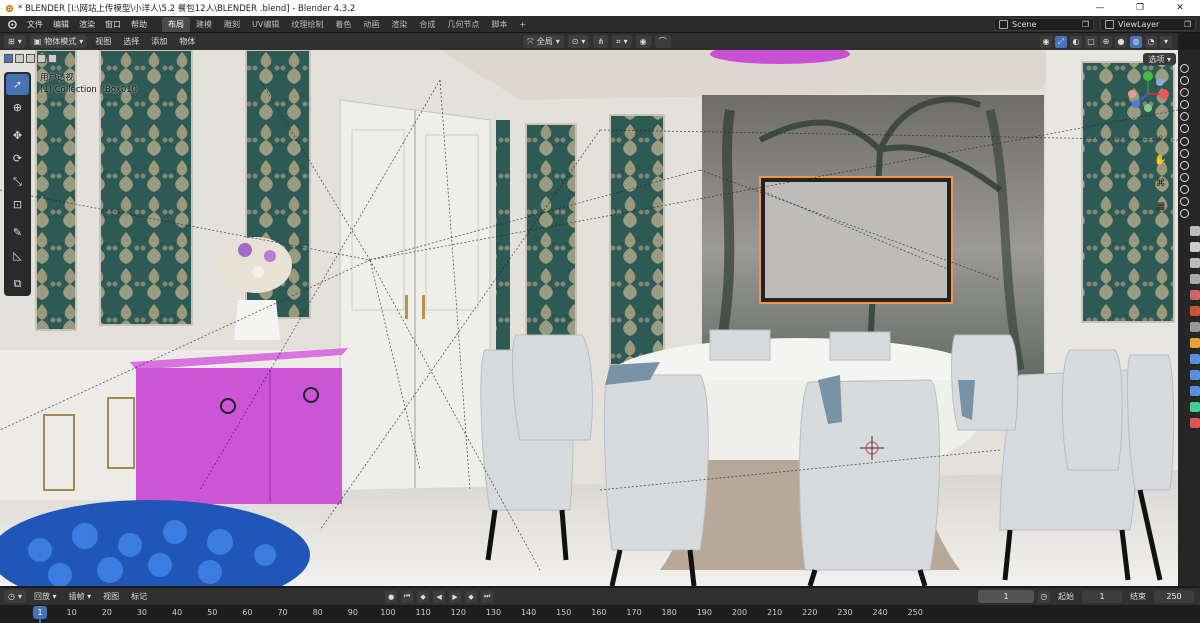  What do you see at coordinates (1160, 160) in the screenshot?
I see `pan-hand-icon: ✋` at bounding box center [1160, 160].